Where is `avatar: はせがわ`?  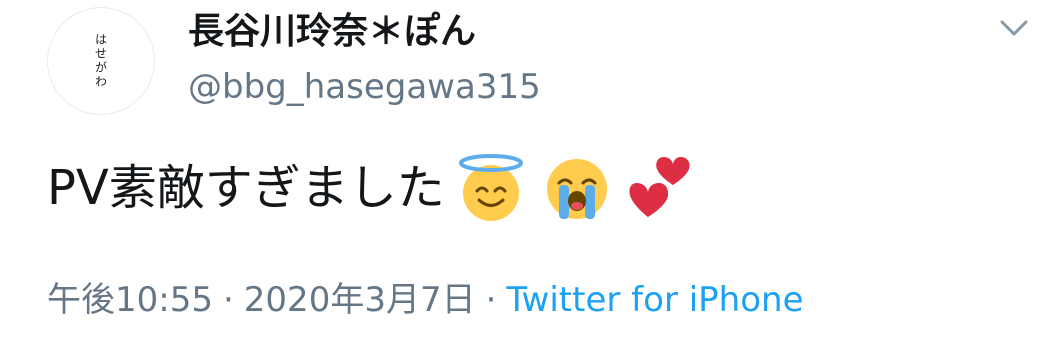
avatar: はせがわ is located at coordinates (101, 61).